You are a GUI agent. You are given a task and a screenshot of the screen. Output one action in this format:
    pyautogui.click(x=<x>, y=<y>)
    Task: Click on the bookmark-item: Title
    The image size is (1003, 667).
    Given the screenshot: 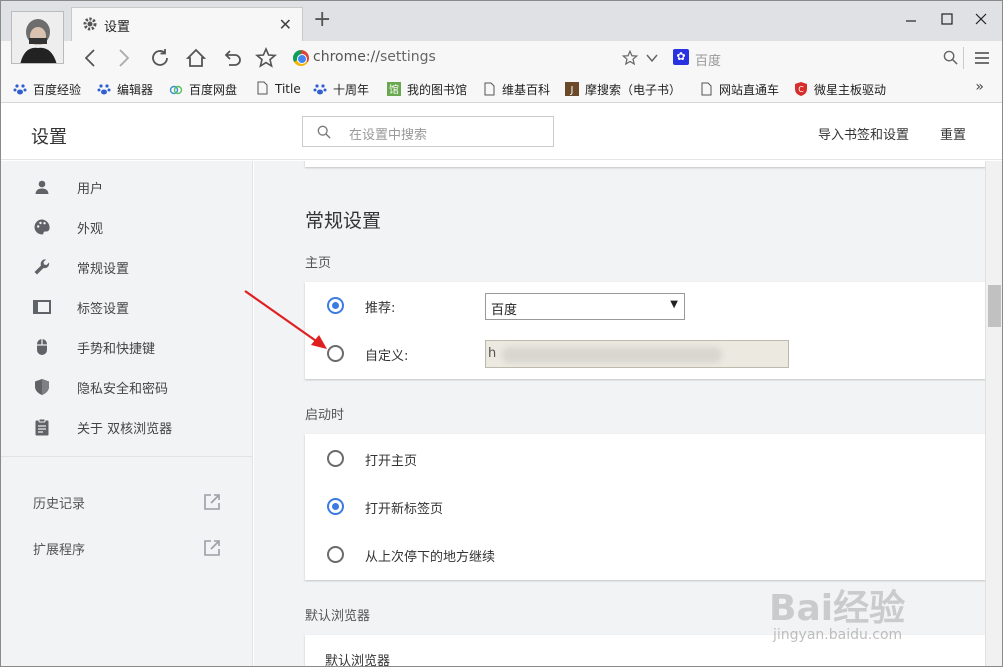 What is the action you would take?
    pyautogui.click(x=278, y=90)
    